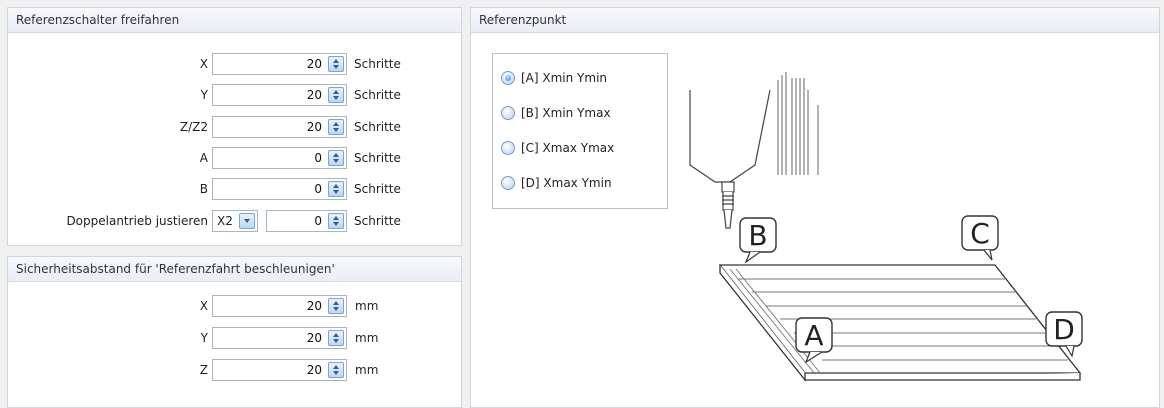 Image resolution: width=1164 pixels, height=408 pixels. I want to click on radio-label-a: [A] Xmin Ymin, so click(564, 78).